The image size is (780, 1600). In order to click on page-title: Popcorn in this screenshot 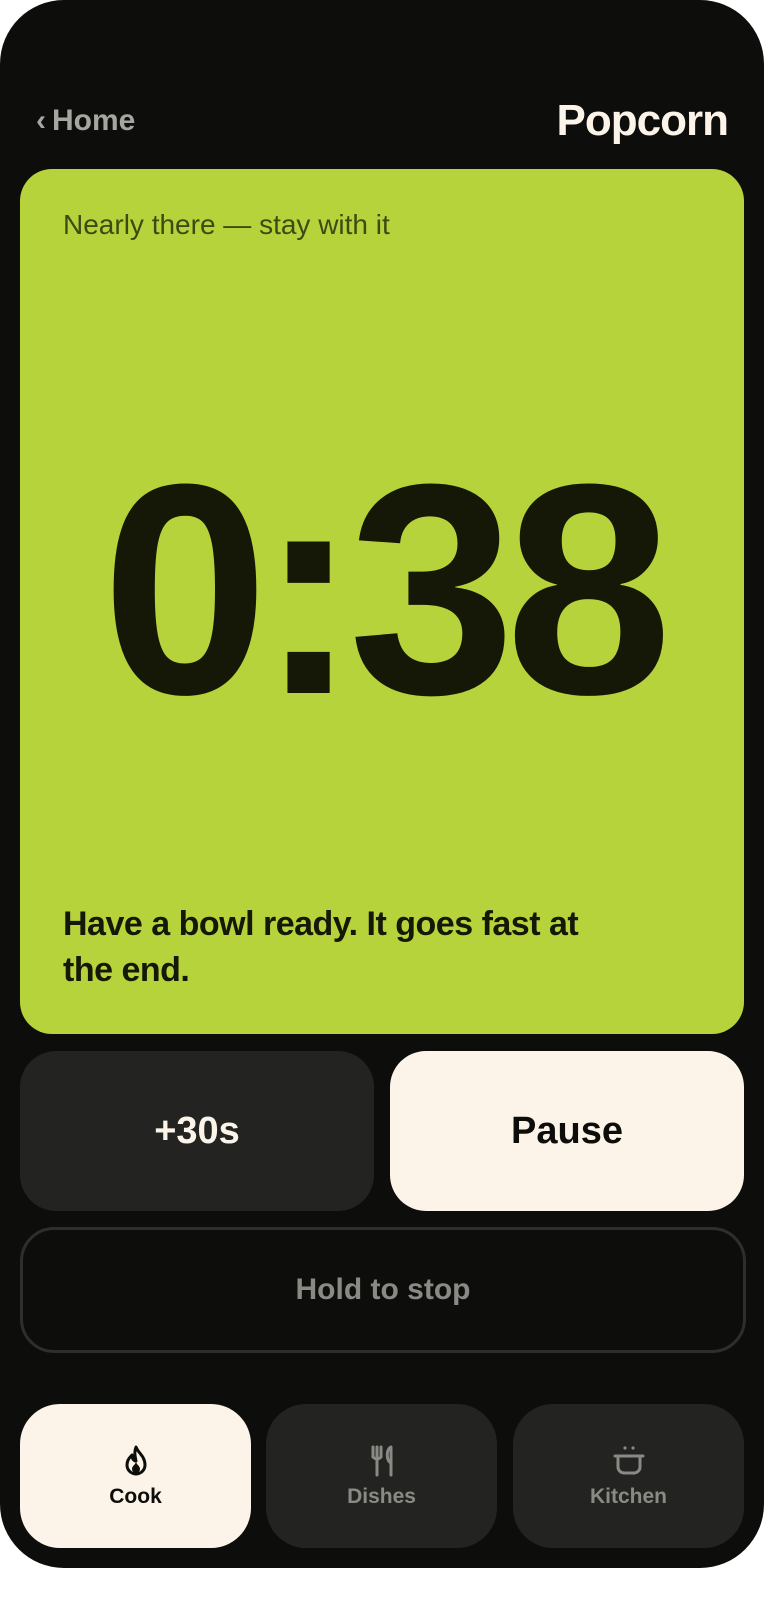, I will do `click(642, 120)`.